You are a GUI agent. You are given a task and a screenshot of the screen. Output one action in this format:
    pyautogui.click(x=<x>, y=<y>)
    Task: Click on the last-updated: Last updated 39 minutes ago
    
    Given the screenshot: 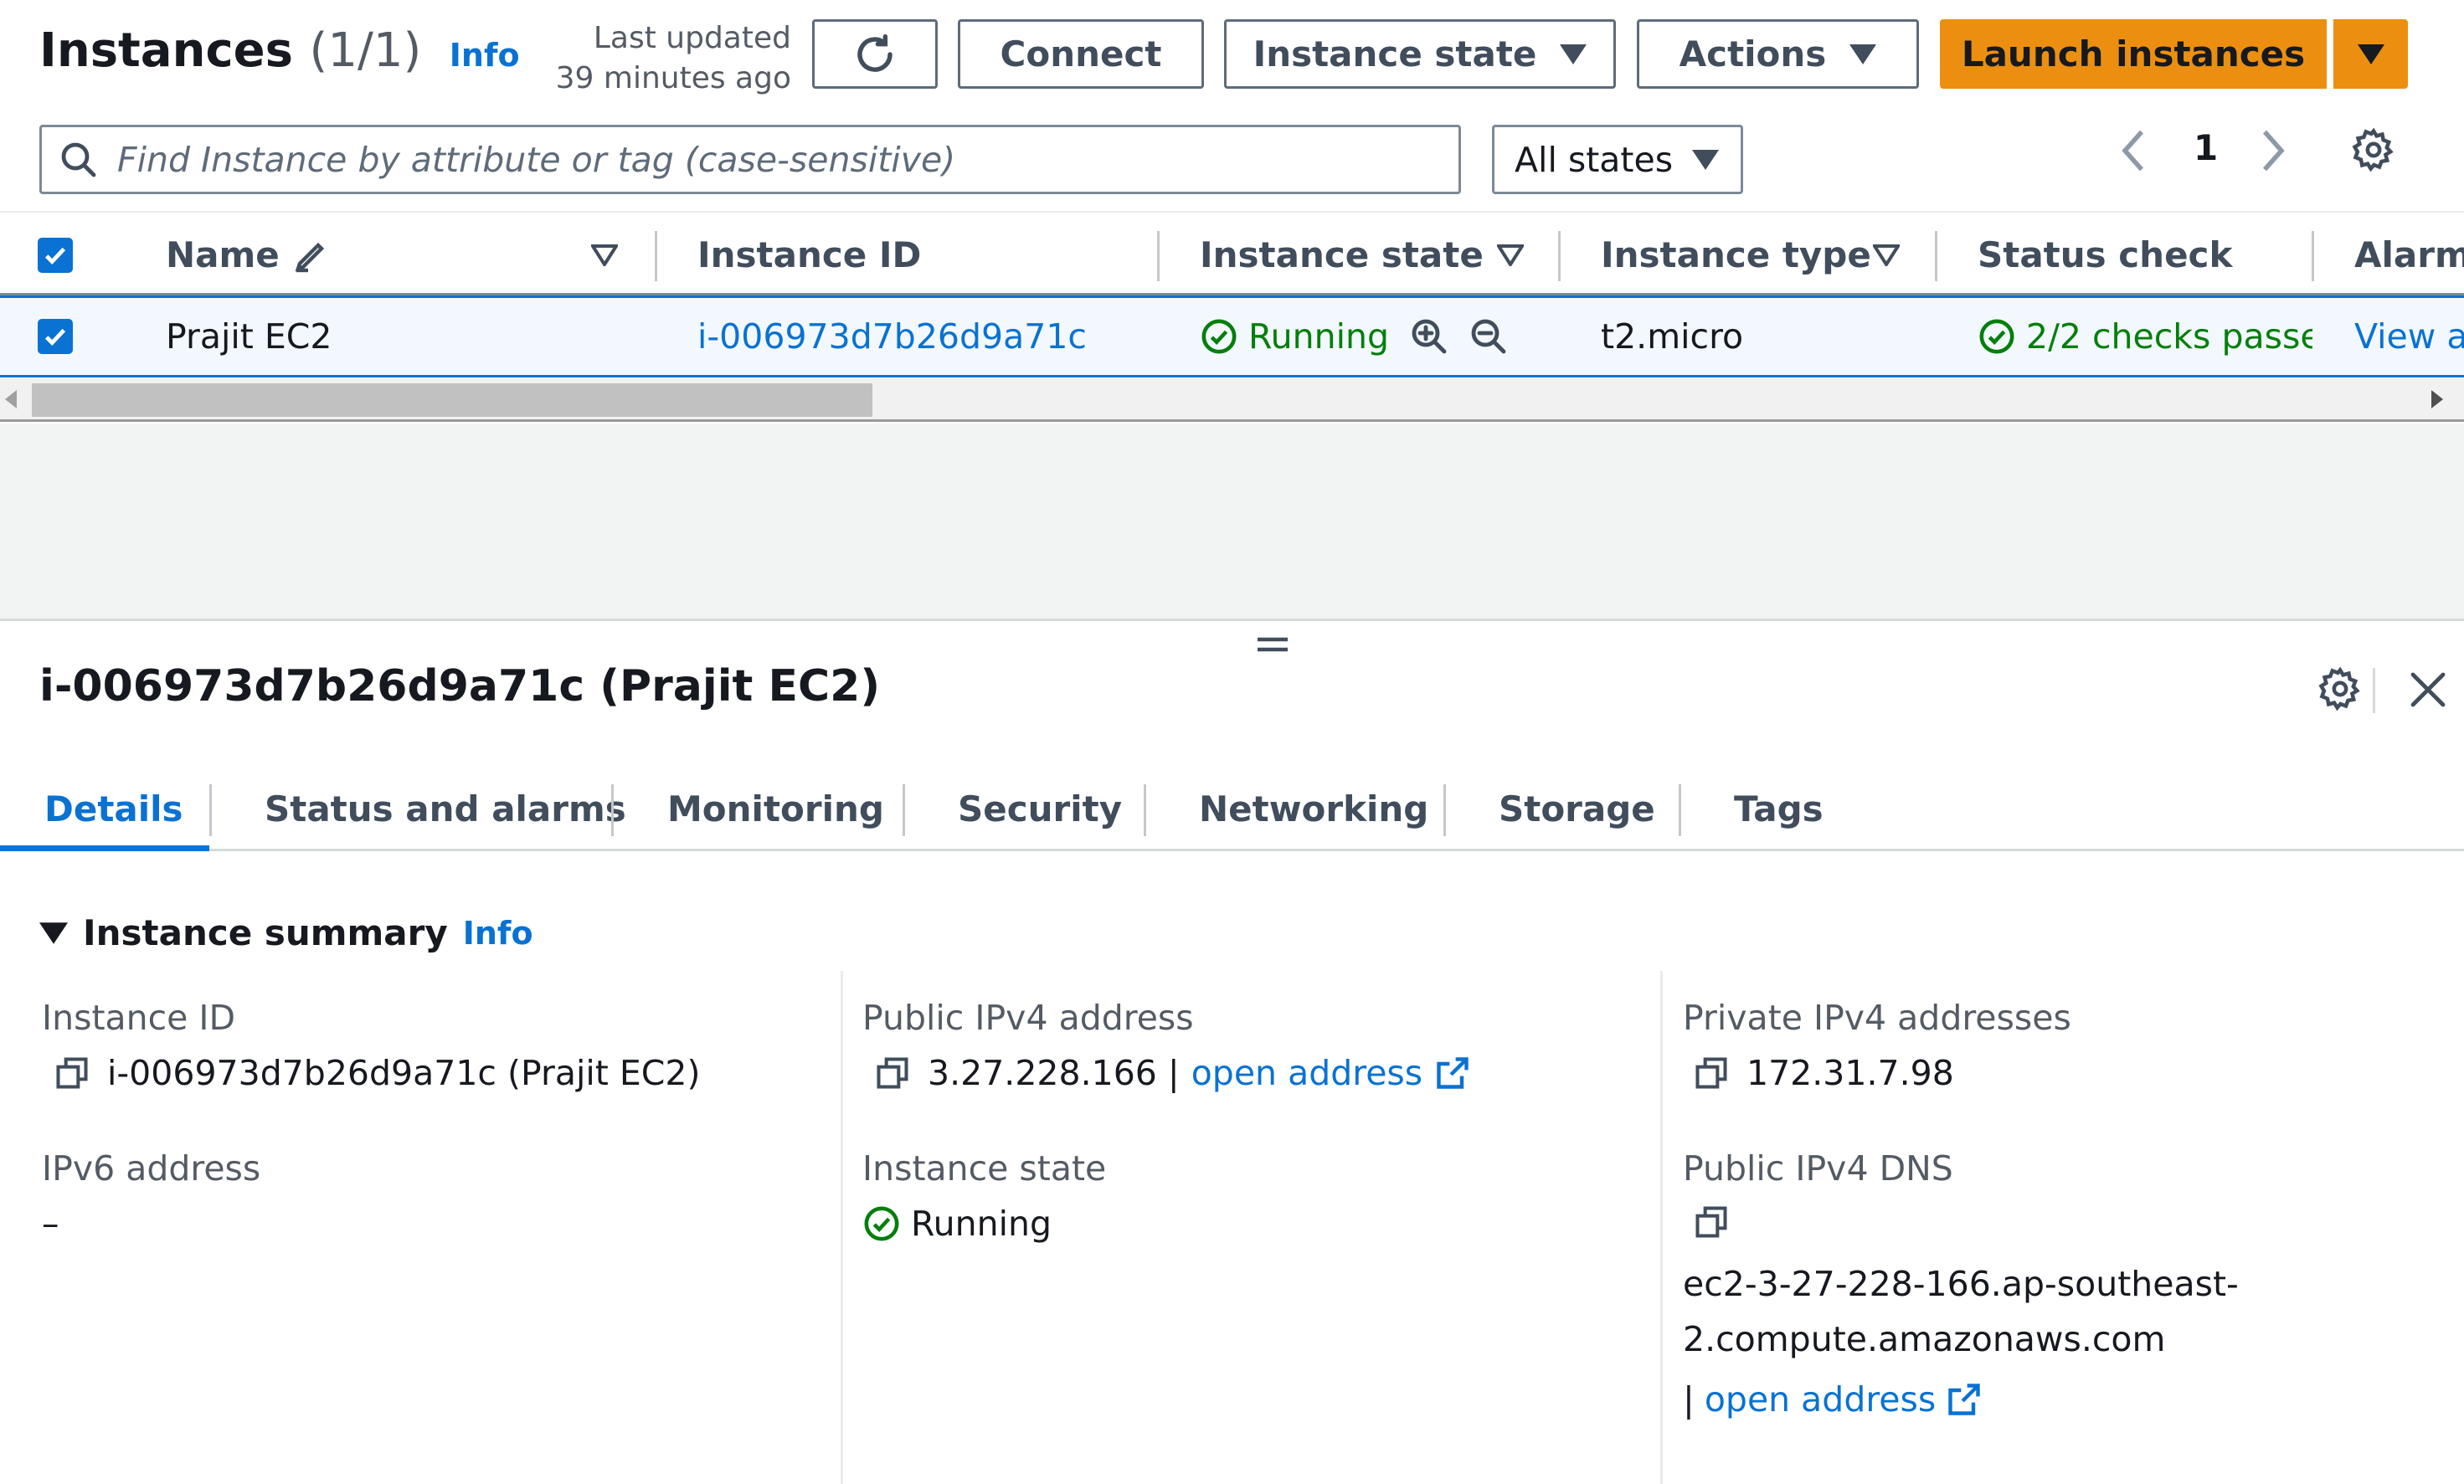 What is the action you would take?
    pyautogui.click(x=646, y=58)
    